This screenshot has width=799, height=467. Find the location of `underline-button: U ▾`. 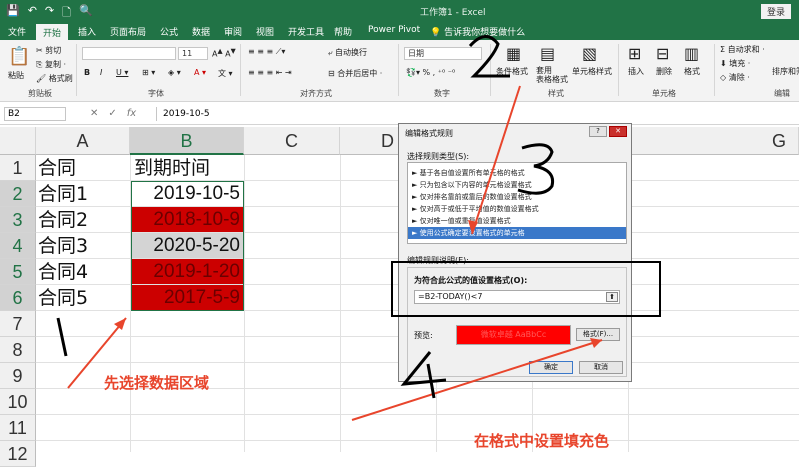

underline-button: U ▾ is located at coordinates (122, 72).